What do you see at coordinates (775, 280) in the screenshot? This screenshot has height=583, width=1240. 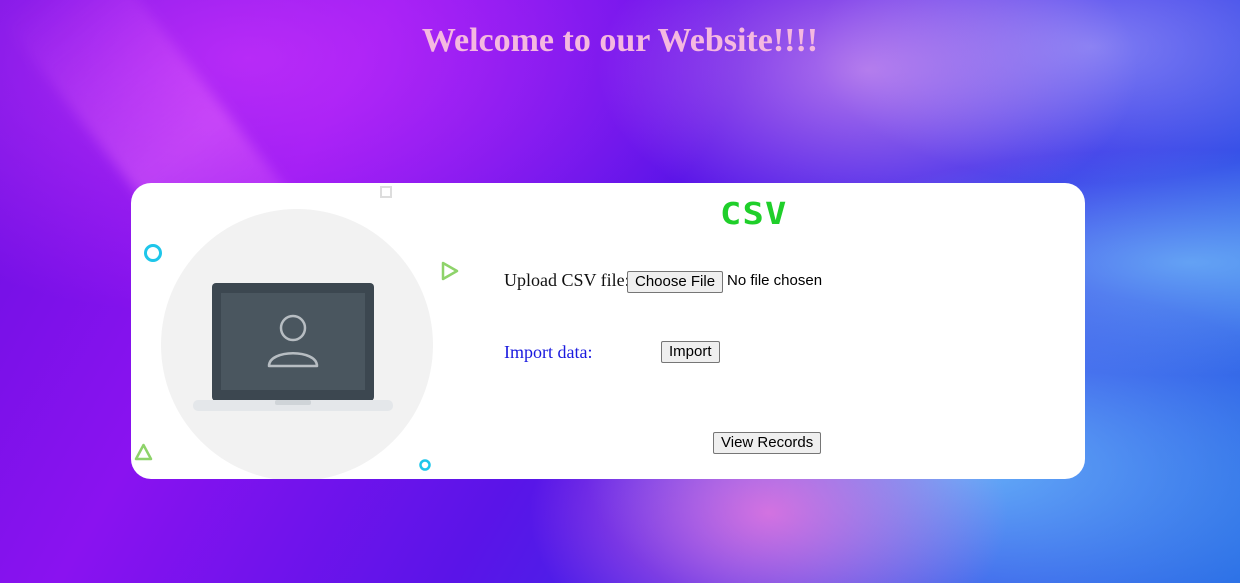 I see `file-status-text: No file chosen` at bounding box center [775, 280].